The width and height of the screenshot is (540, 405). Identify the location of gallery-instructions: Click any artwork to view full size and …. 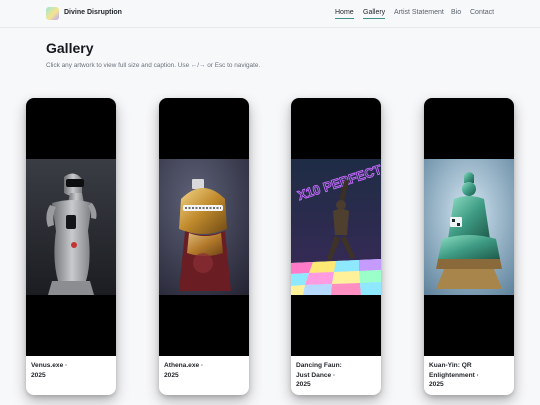
(153, 65).